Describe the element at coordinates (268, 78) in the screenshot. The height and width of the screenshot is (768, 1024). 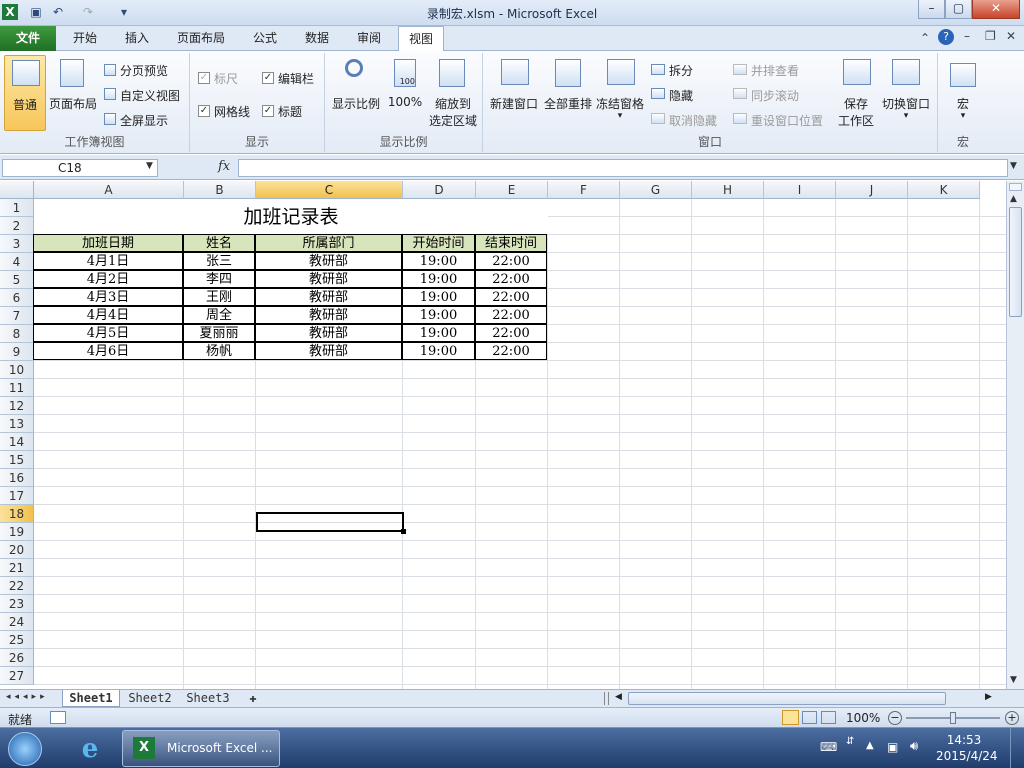
I see `formula-bar-checkbox: ✓` at that location.